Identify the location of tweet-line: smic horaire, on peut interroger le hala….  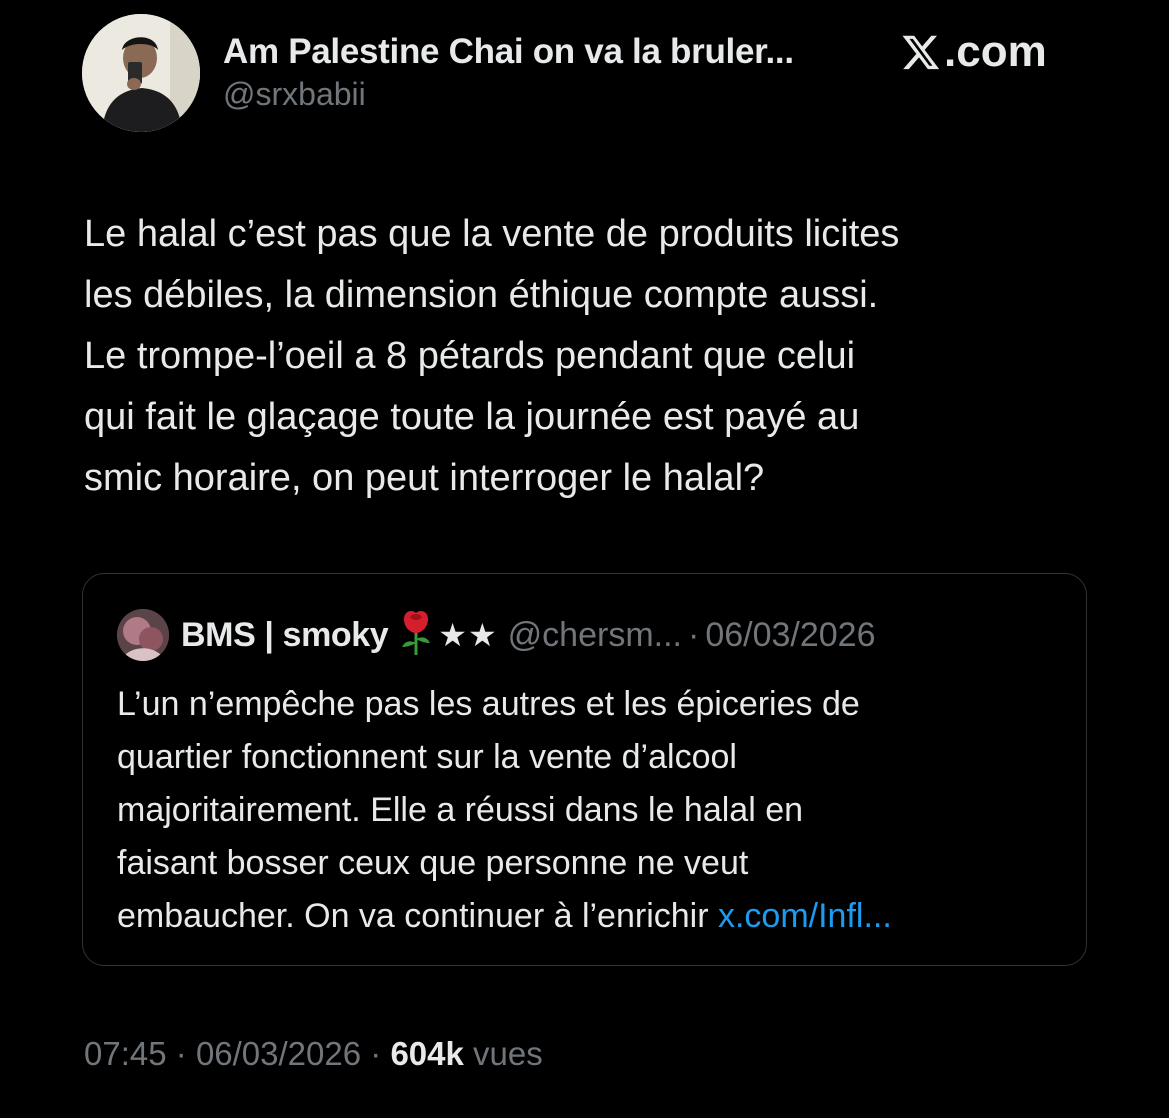
(424, 478).